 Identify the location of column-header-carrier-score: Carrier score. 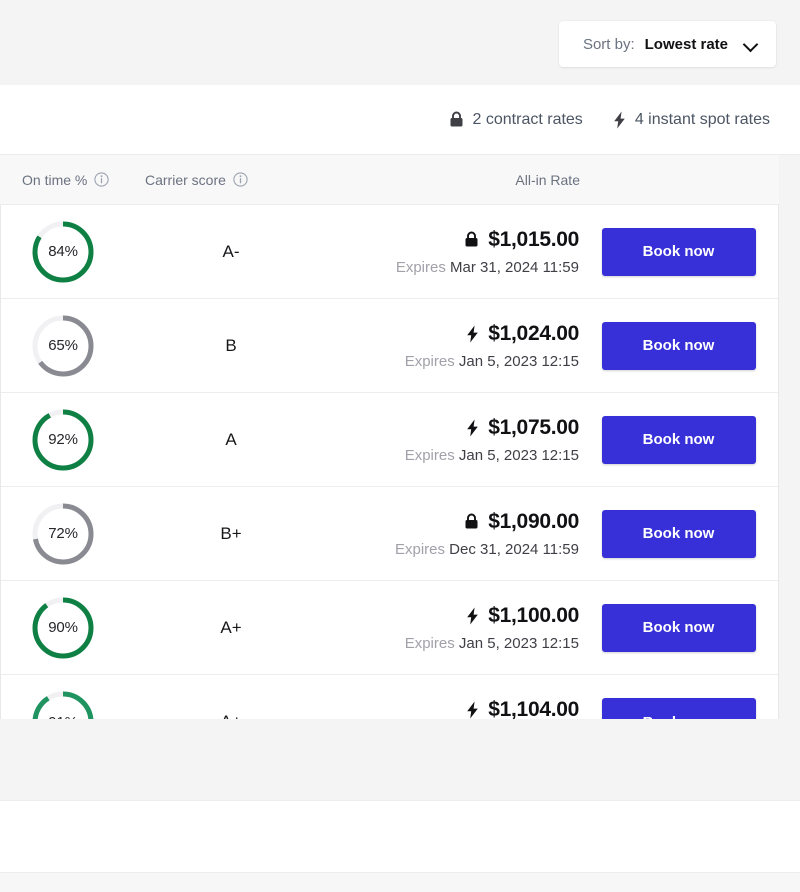
(245, 180).